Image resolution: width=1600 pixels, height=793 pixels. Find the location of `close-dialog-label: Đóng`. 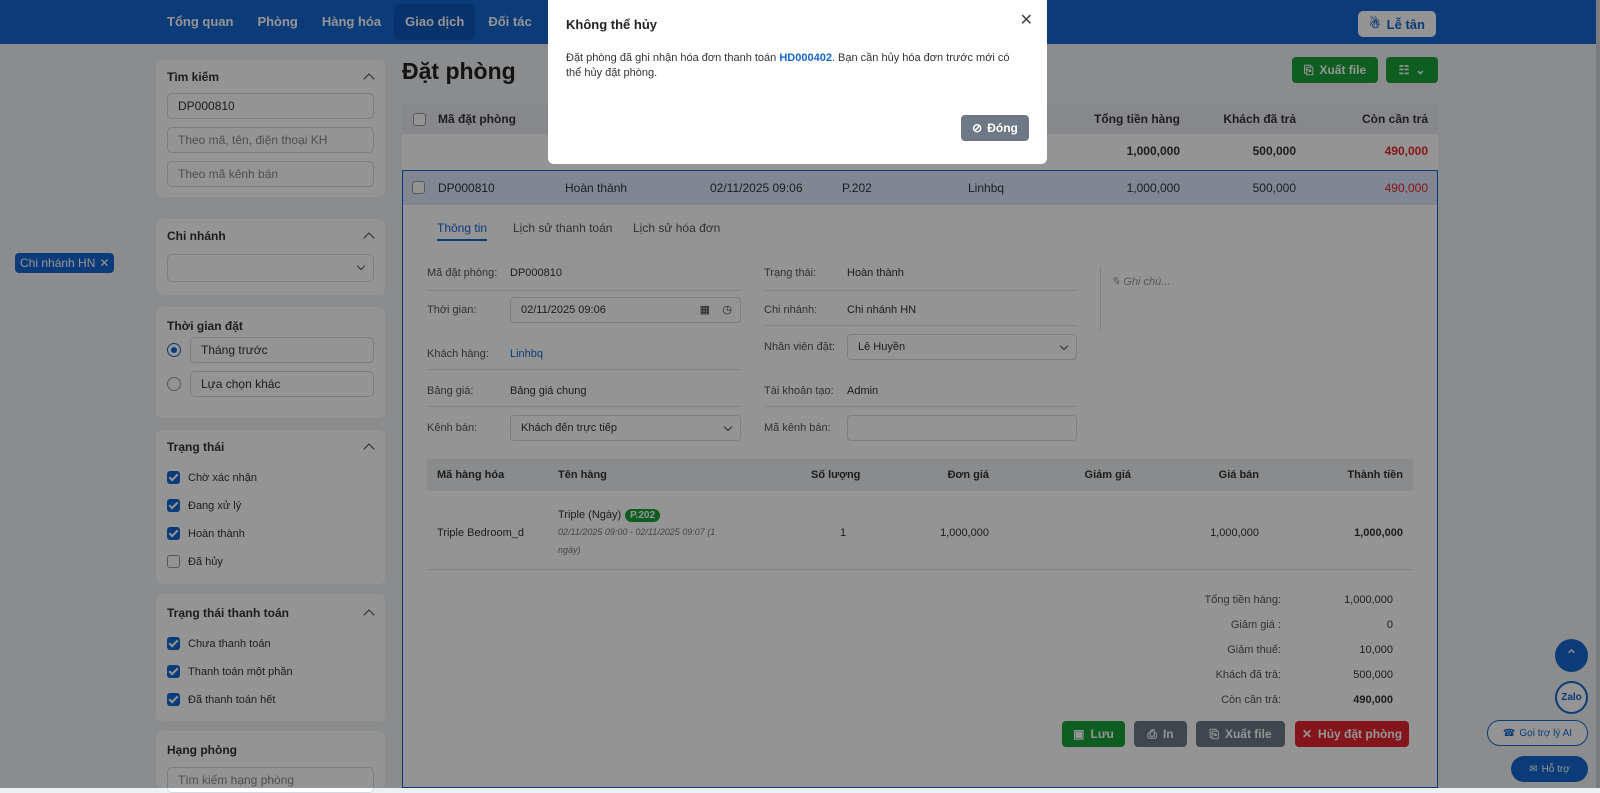

close-dialog-label: Đóng is located at coordinates (1002, 128).